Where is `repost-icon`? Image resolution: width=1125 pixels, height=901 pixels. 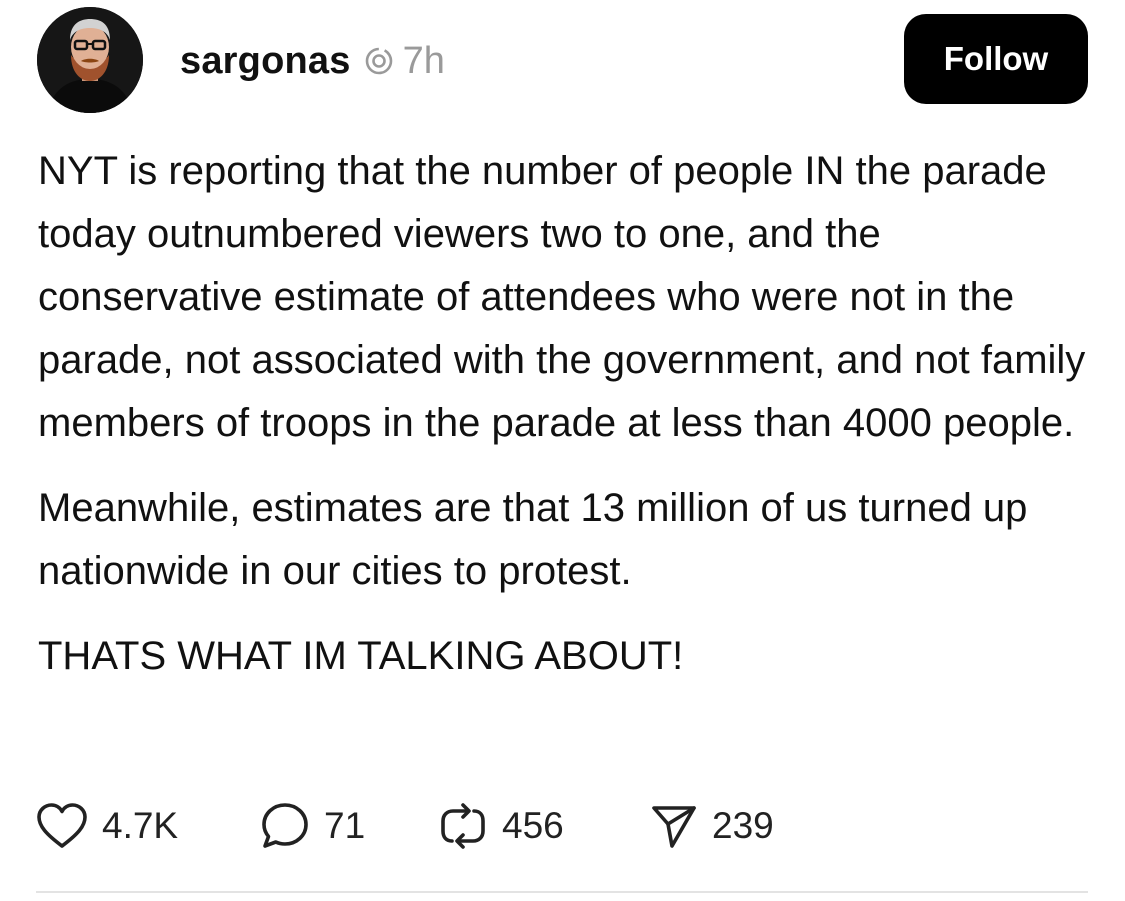 repost-icon is located at coordinates (463, 826).